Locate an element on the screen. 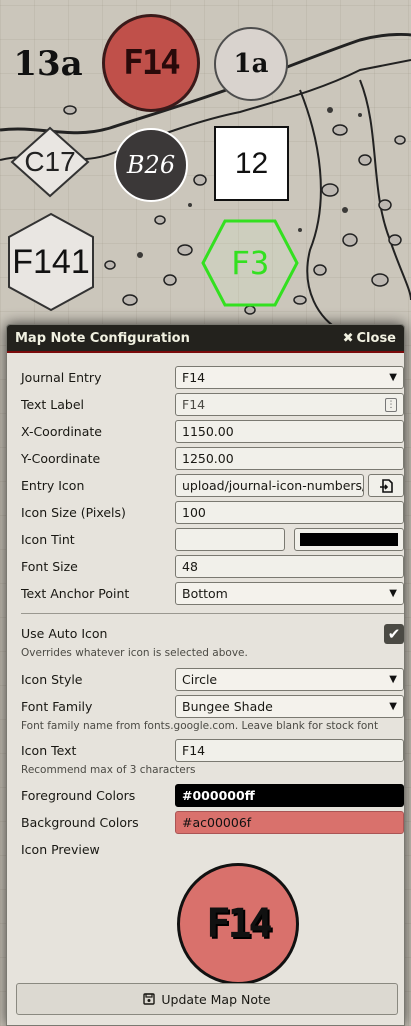 The height and width of the screenshot is (1026, 411). y-coordinate-label: Y-Coordinate is located at coordinates (61, 458).